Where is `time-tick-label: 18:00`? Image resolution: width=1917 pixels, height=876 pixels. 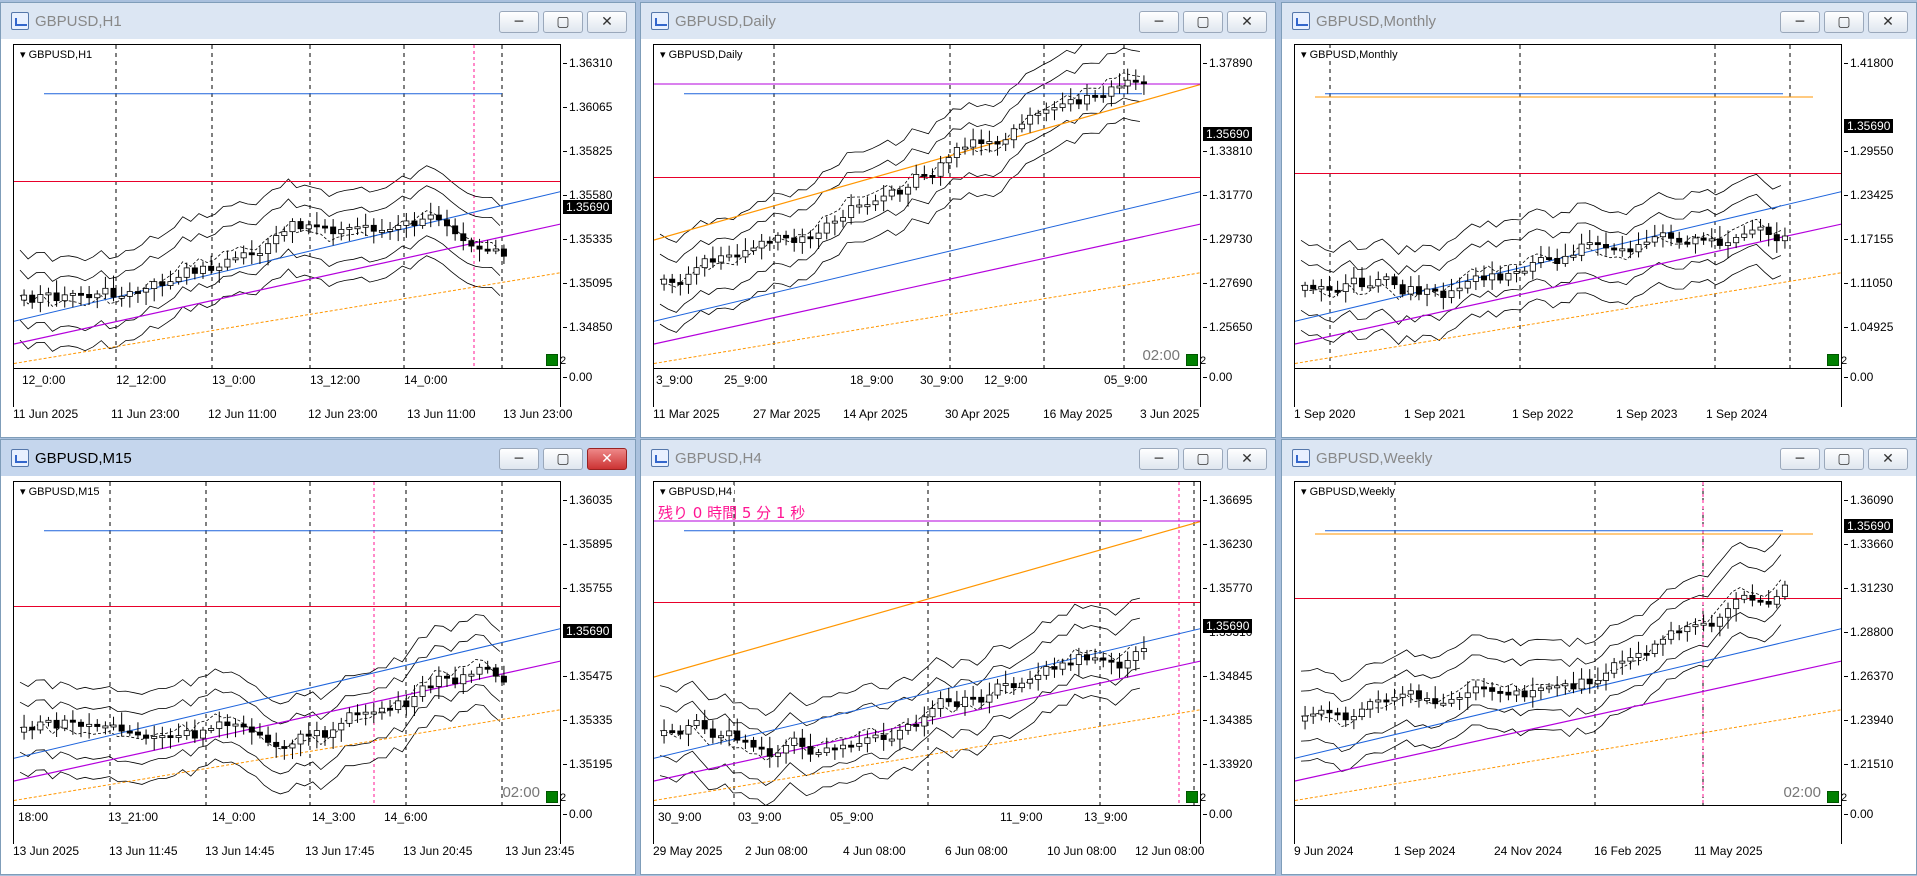
time-tick-label: 18:00 is located at coordinates (33, 817).